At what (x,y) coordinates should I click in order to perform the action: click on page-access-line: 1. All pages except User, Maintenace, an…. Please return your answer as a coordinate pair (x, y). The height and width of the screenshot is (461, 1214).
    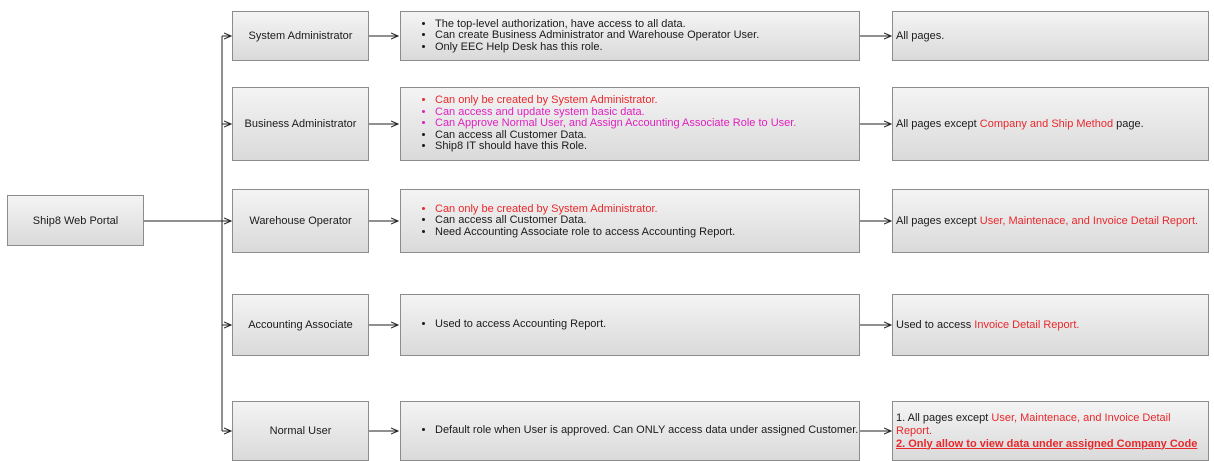
    Looking at the image, I should click on (1052, 425).